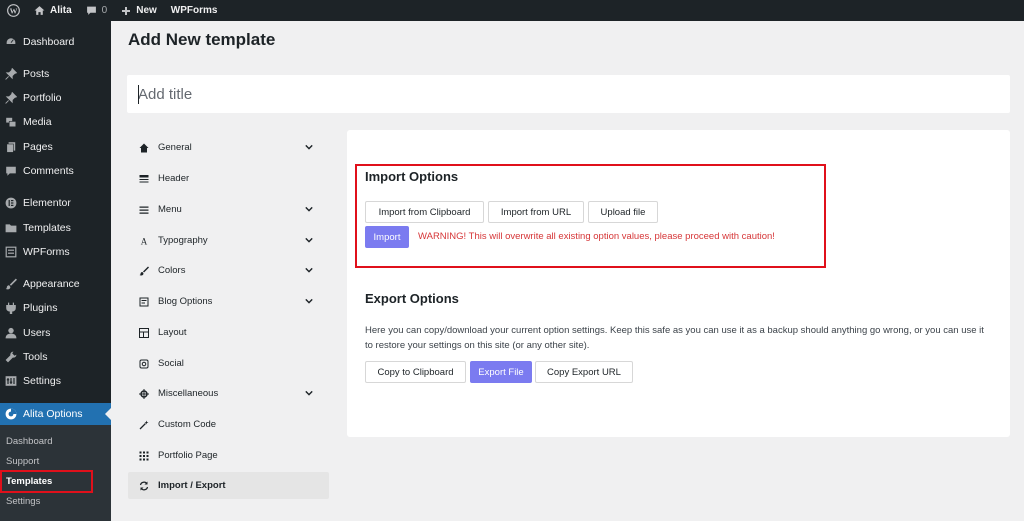 This screenshot has height=521, width=1024. What do you see at coordinates (55, 252) in the screenshot?
I see `sidebar-item-wpforms: WPForms` at bounding box center [55, 252].